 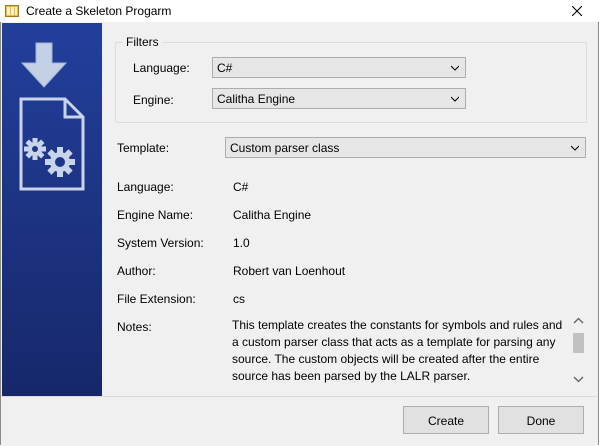 What do you see at coordinates (145, 187) in the screenshot?
I see `detail-language-label: Language:` at bounding box center [145, 187].